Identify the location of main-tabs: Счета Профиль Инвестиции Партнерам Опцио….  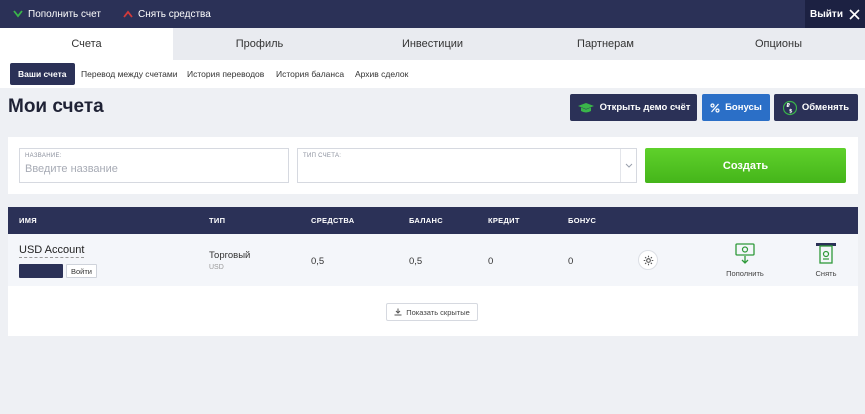
(432, 44).